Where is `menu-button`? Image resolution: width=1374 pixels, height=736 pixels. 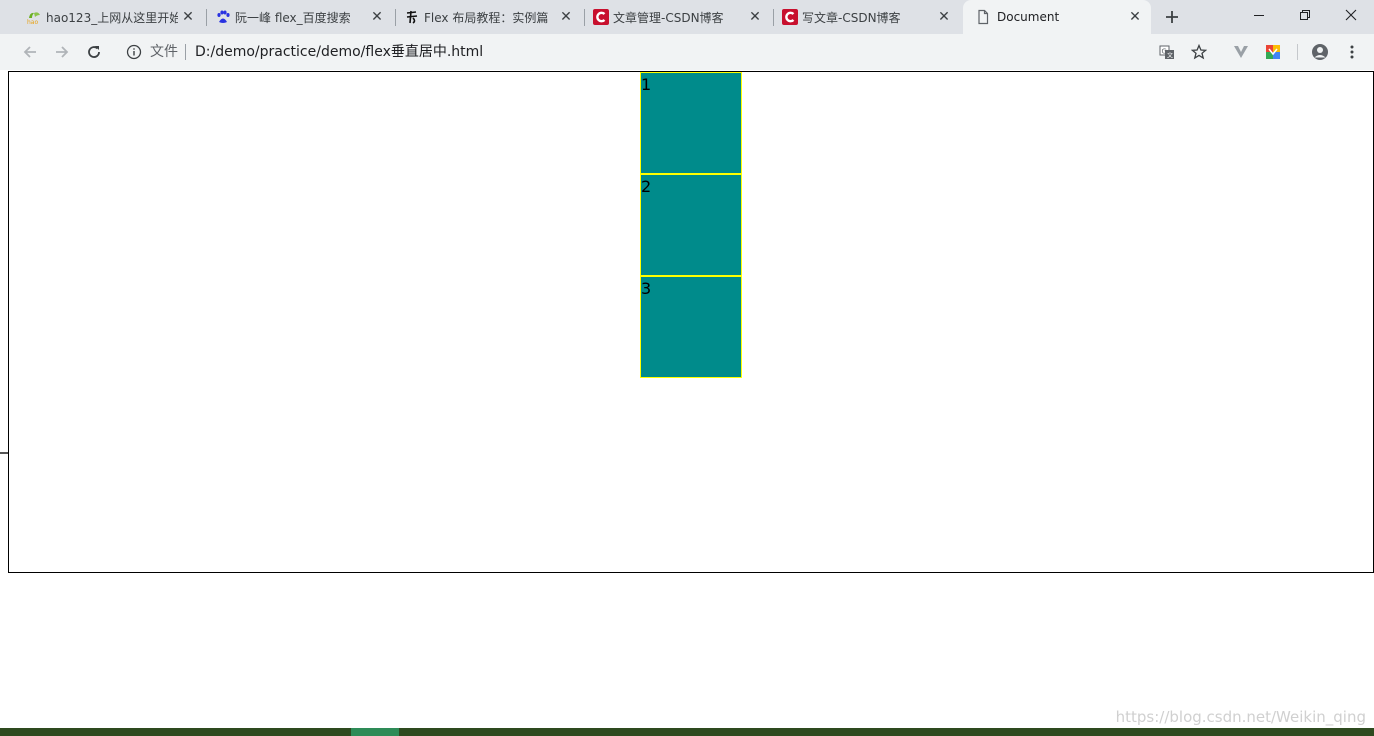
menu-button is located at coordinates (1352, 52).